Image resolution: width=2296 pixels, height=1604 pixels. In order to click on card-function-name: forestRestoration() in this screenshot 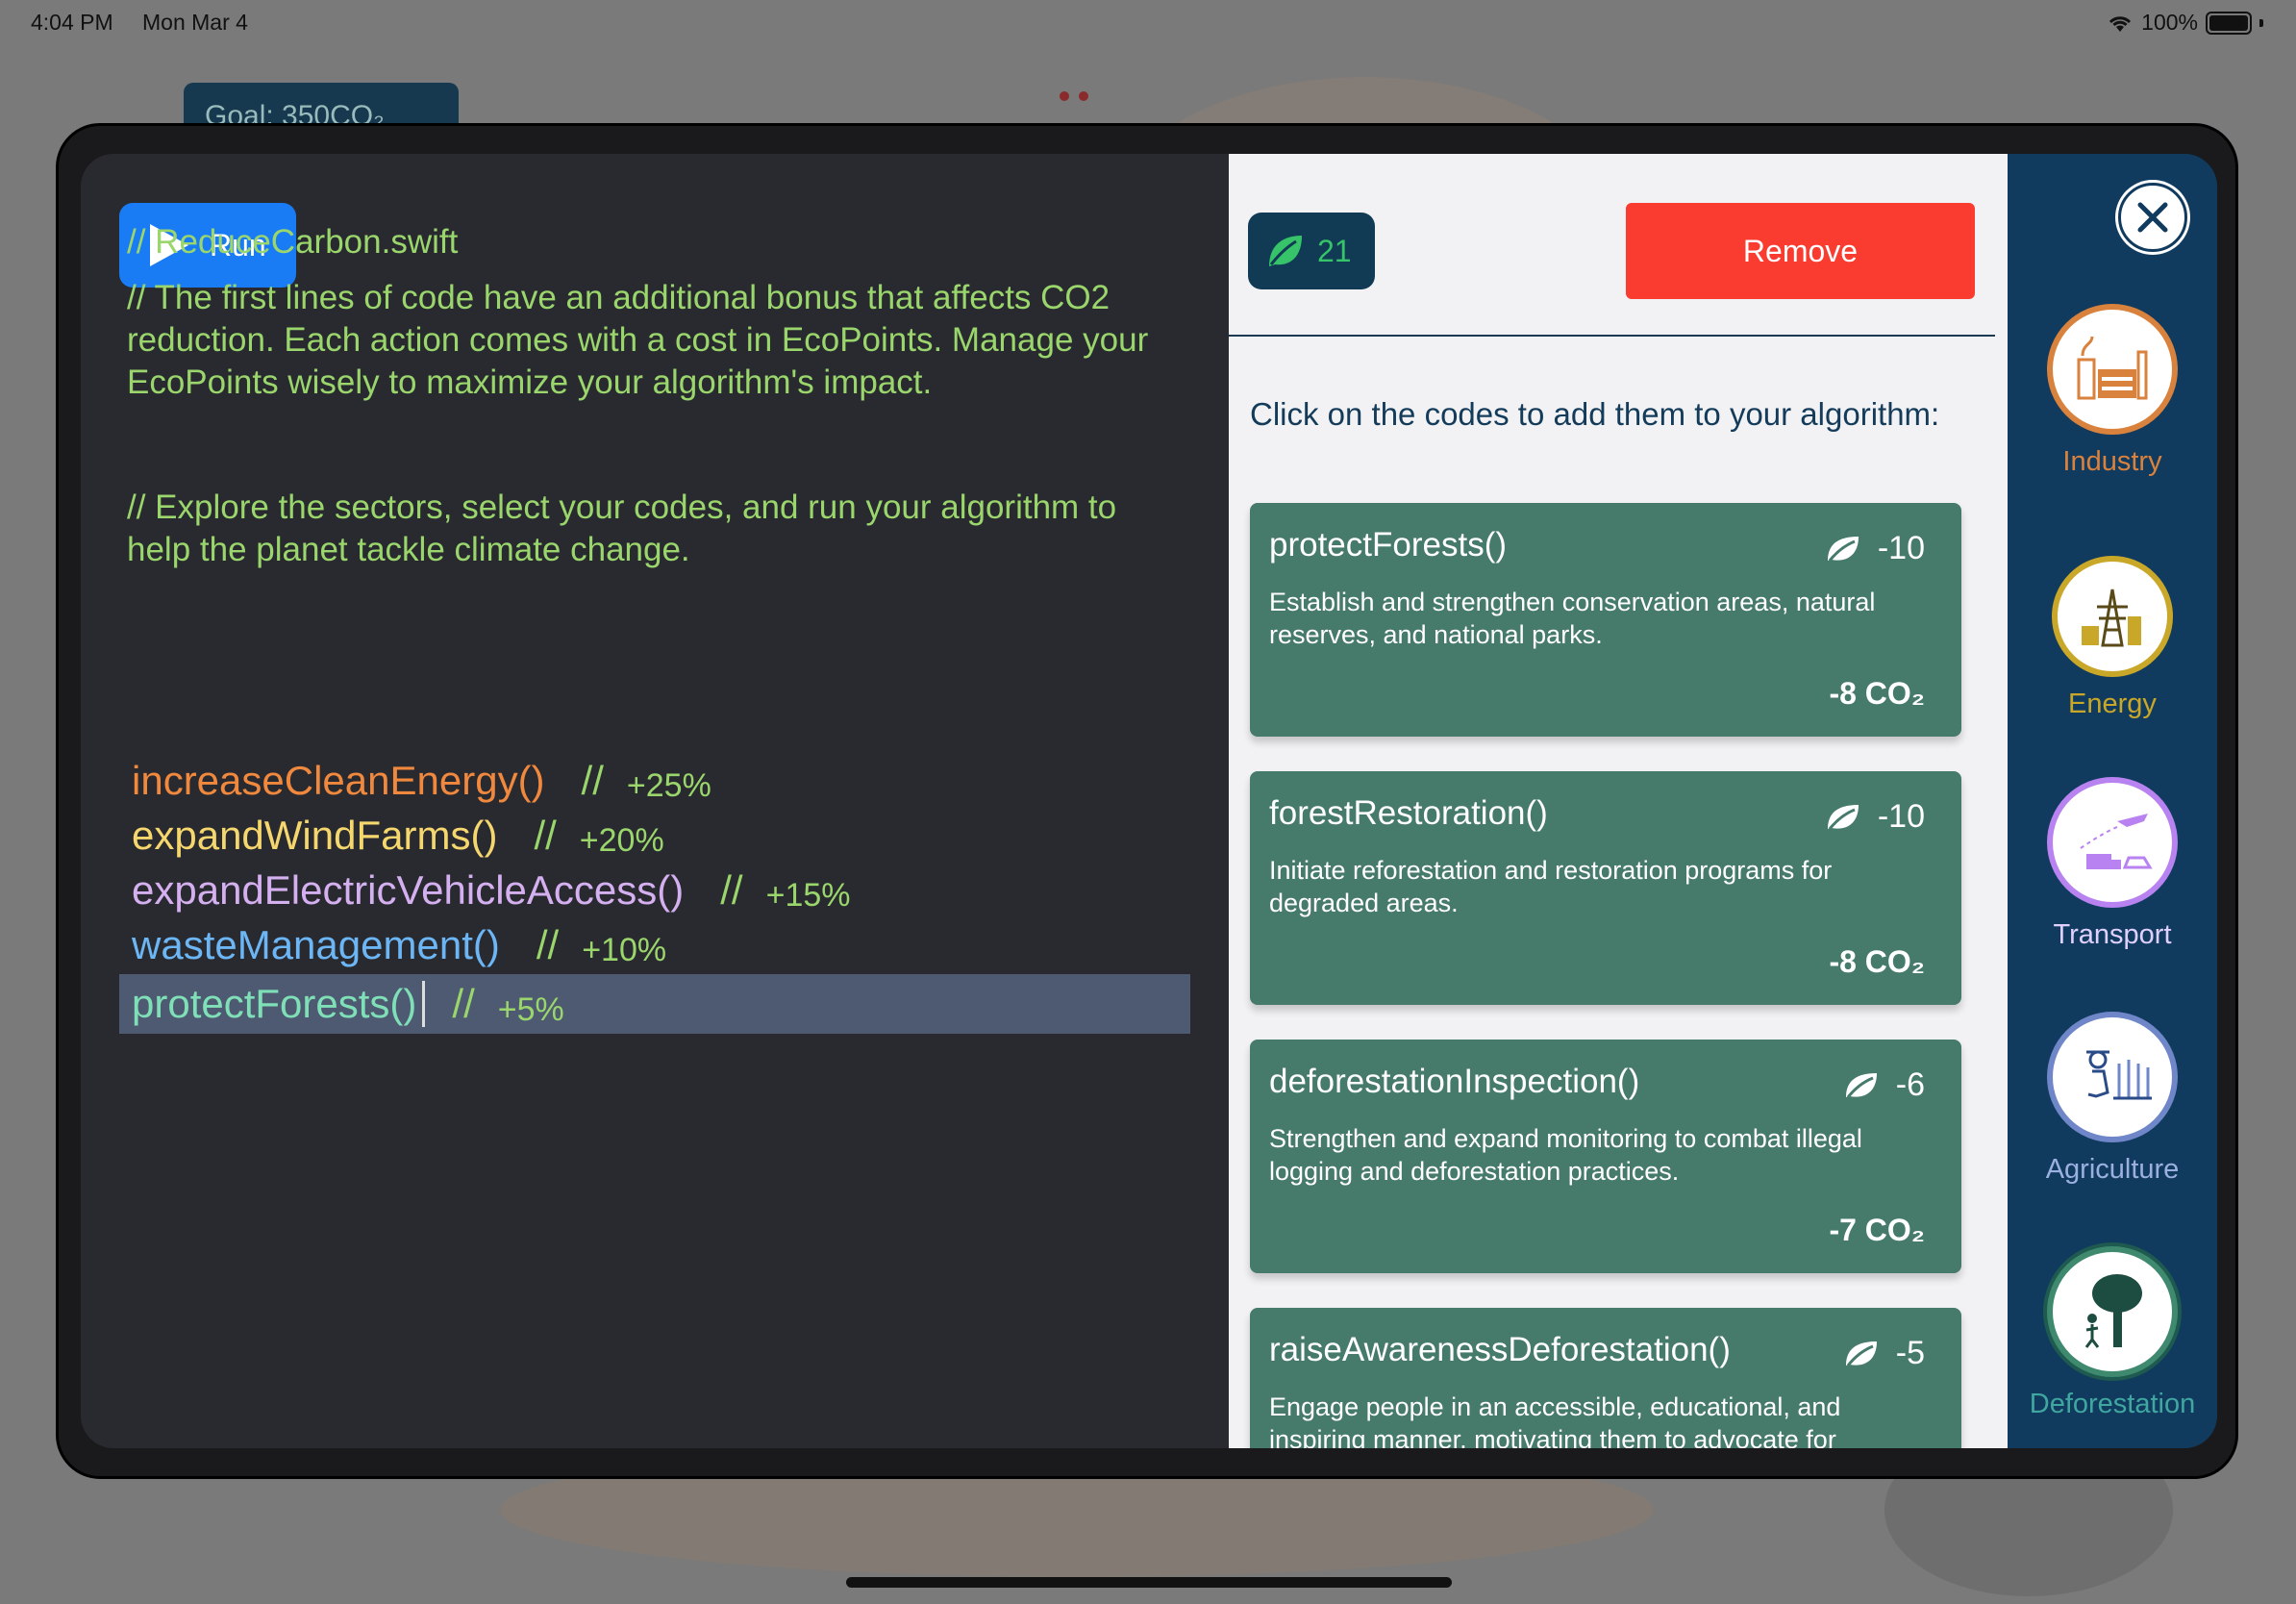, I will do `click(1408, 813)`.